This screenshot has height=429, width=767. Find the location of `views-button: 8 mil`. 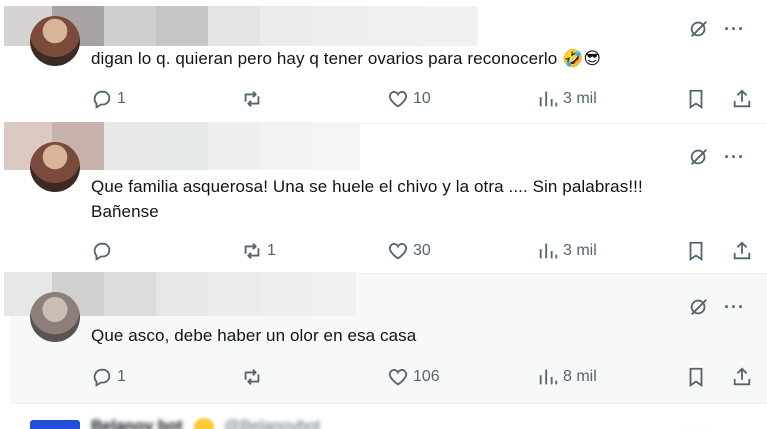

views-button: 8 mil is located at coordinates (567, 377).